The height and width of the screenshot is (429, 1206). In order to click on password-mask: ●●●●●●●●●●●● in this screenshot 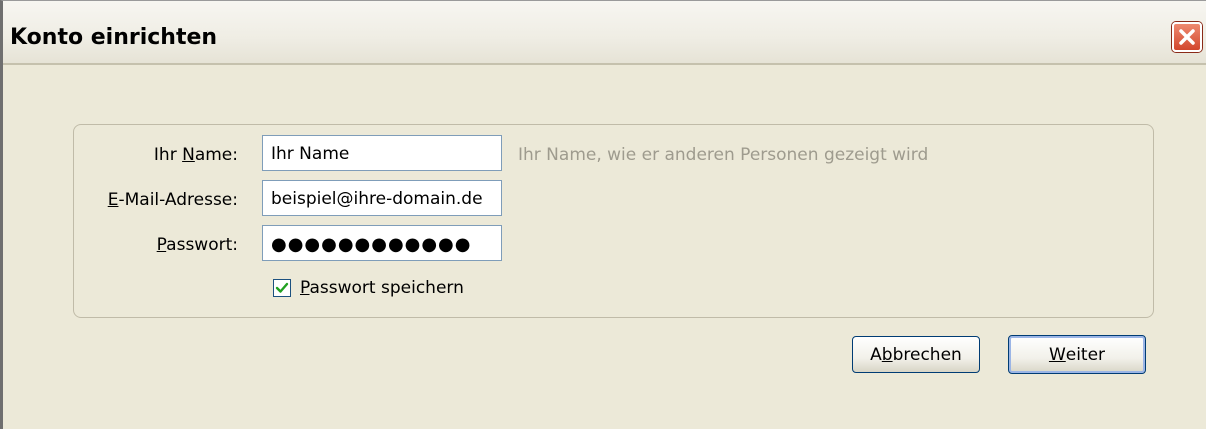, I will do `click(371, 244)`.